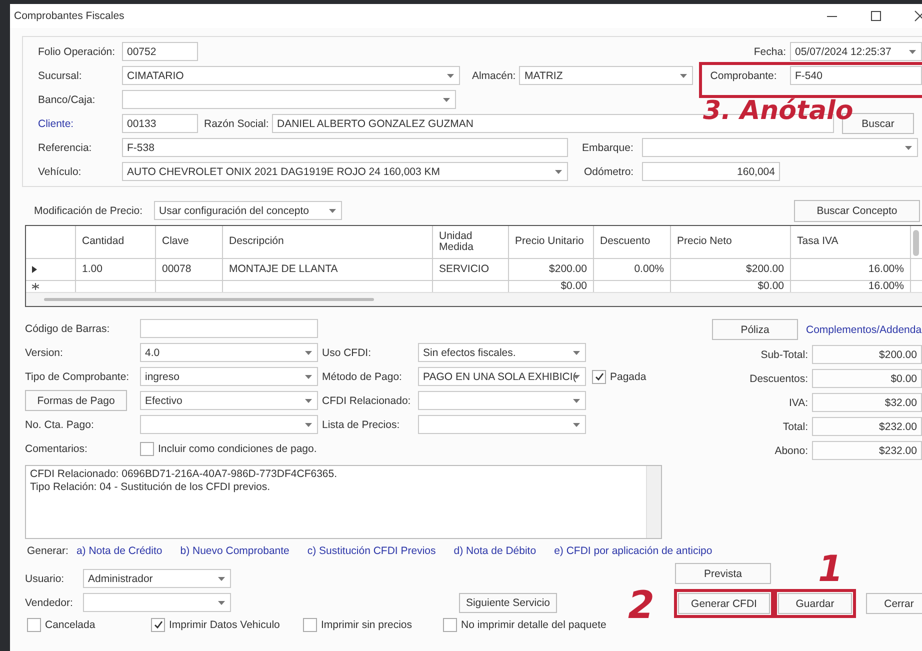  I want to click on dropdown-field: Efectivo, so click(229, 400).